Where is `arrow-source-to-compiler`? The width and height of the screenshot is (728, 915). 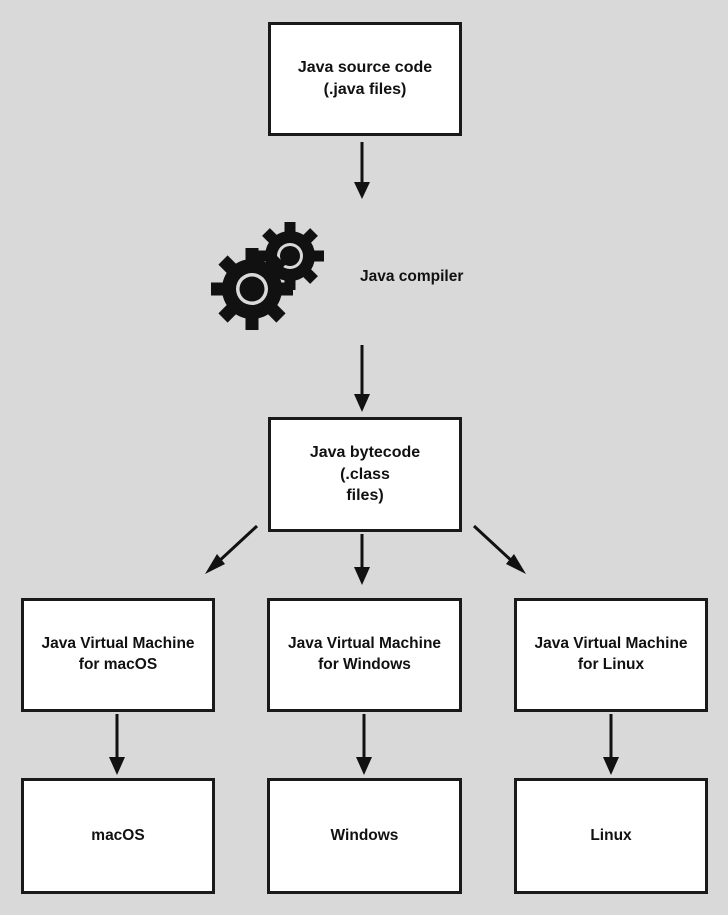
arrow-source-to-compiler is located at coordinates (362, 170).